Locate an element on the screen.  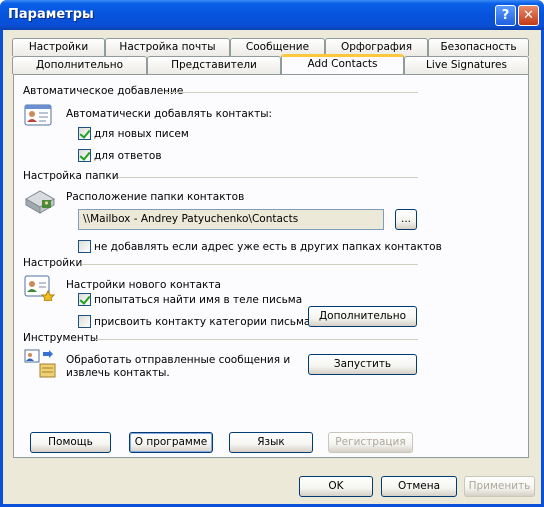
help-button: Помощь is located at coordinates (70, 442).